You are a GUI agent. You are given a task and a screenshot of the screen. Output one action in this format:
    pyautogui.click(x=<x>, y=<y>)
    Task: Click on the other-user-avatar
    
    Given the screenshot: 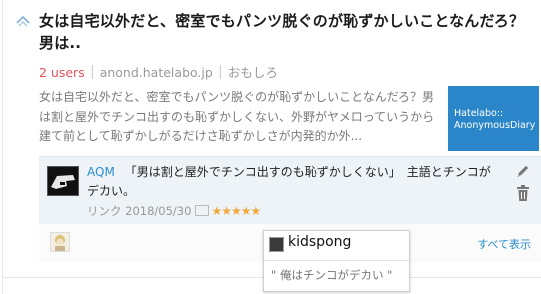 What is the action you would take?
    pyautogui.click(x=60, y=242)
    